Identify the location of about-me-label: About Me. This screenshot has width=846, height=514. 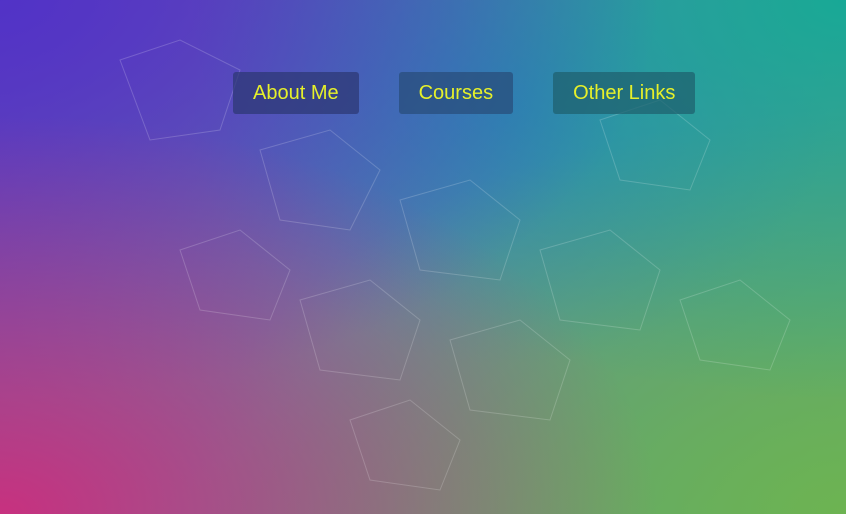
(296, 92).